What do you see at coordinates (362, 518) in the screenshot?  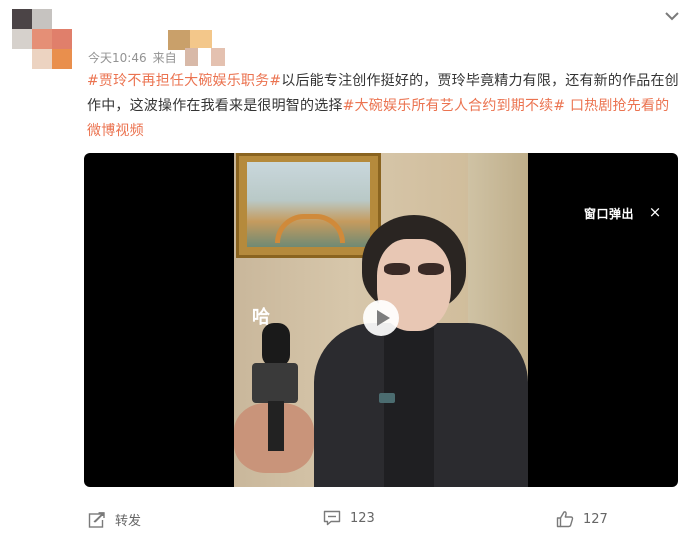 I see `comment-count: 123` at bounding box center [362, 518].